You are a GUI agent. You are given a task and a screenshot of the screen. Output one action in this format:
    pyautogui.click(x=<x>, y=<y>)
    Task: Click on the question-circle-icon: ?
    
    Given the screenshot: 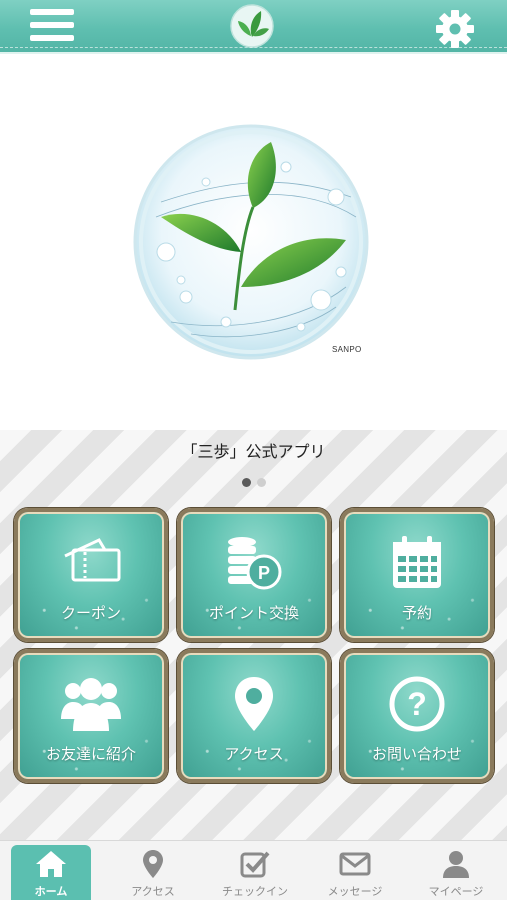 What is the action you would take?
    pyautogui.click(x=417, y=704)
    